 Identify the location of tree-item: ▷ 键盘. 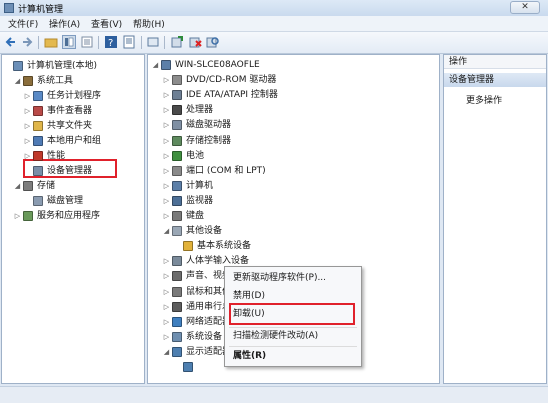
(293, 216).